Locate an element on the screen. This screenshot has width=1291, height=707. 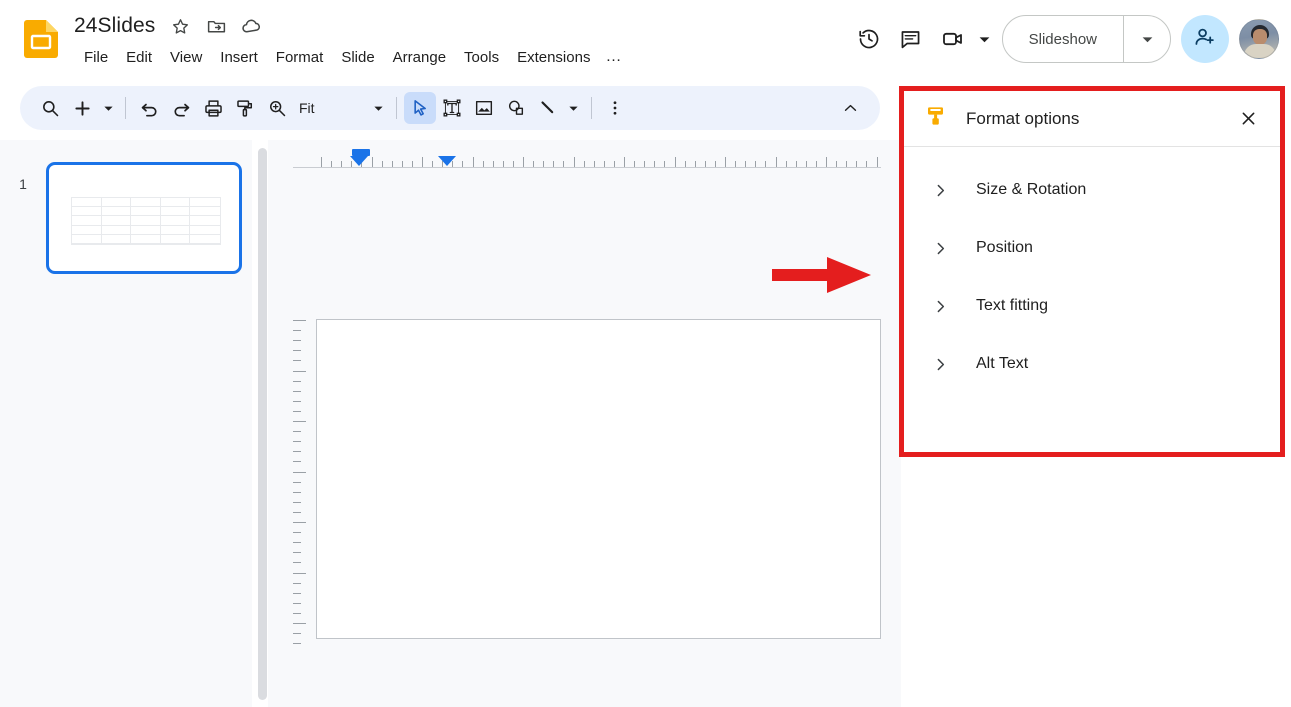
avatar is located at coordinates (1259, 39).